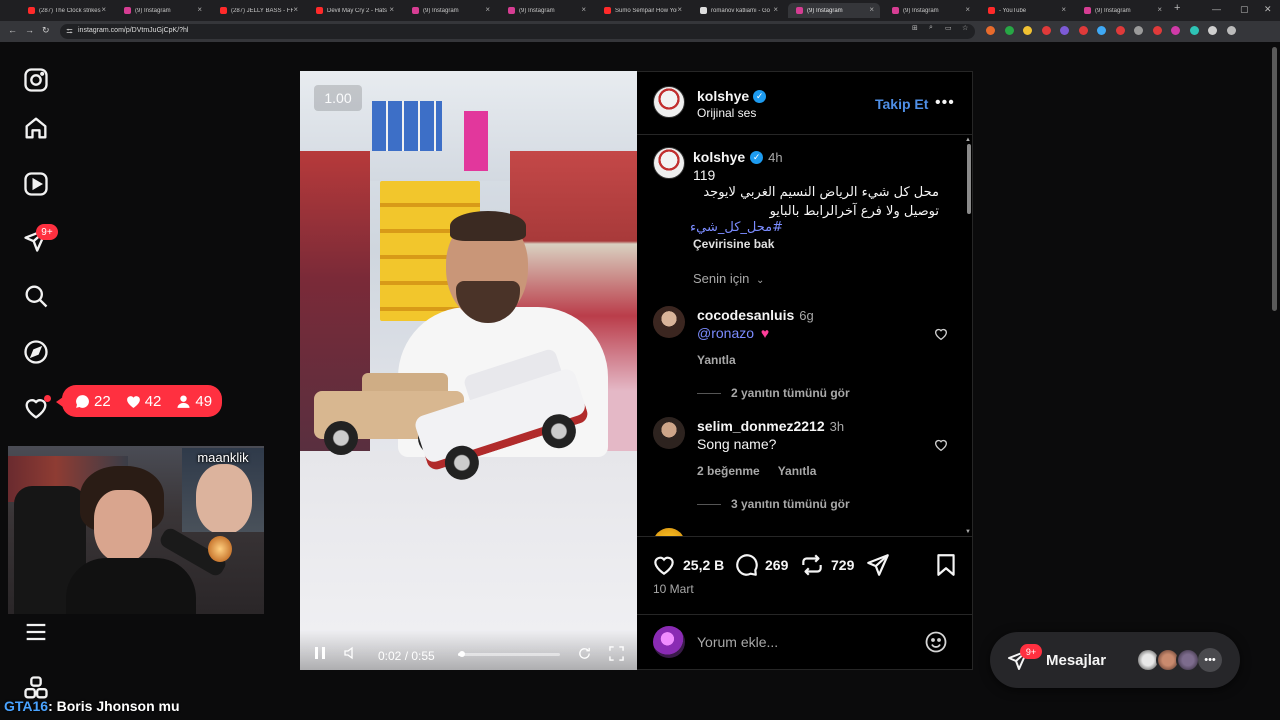 The width and height of the screenshot is (1280, 720). What do you see at coordinates (46, 30) in the screenshot?
I see `reload-button: ↻` at bounding box center [46, 30].